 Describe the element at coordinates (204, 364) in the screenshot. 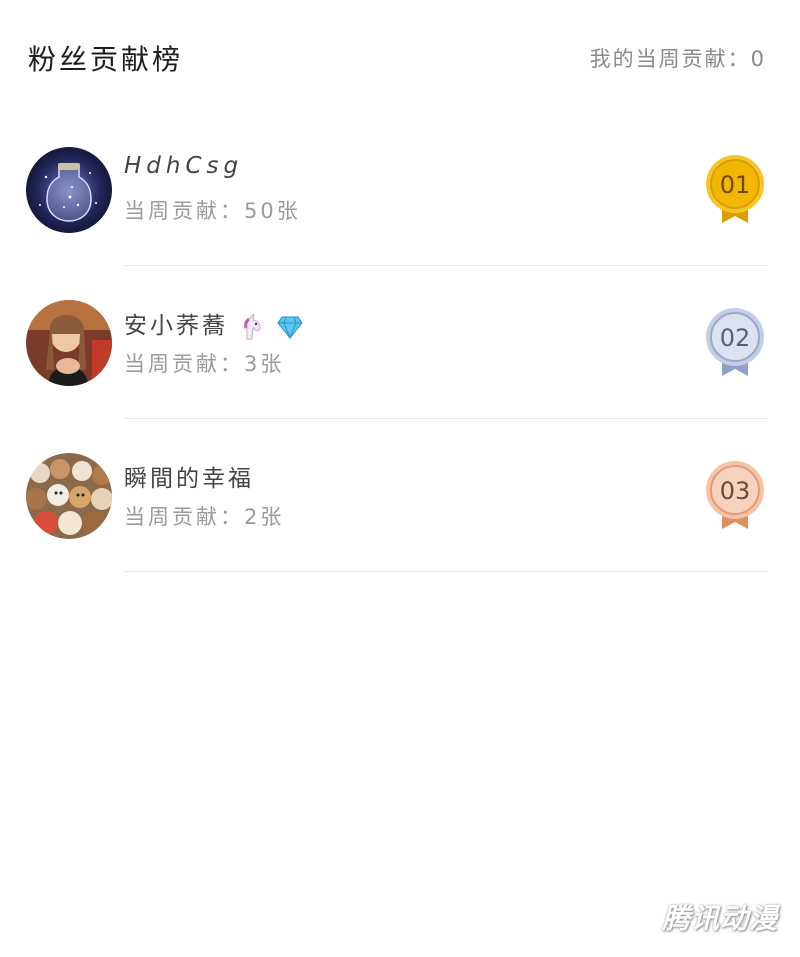

I see `contribution-text: 当周贡献：3张` at that location.